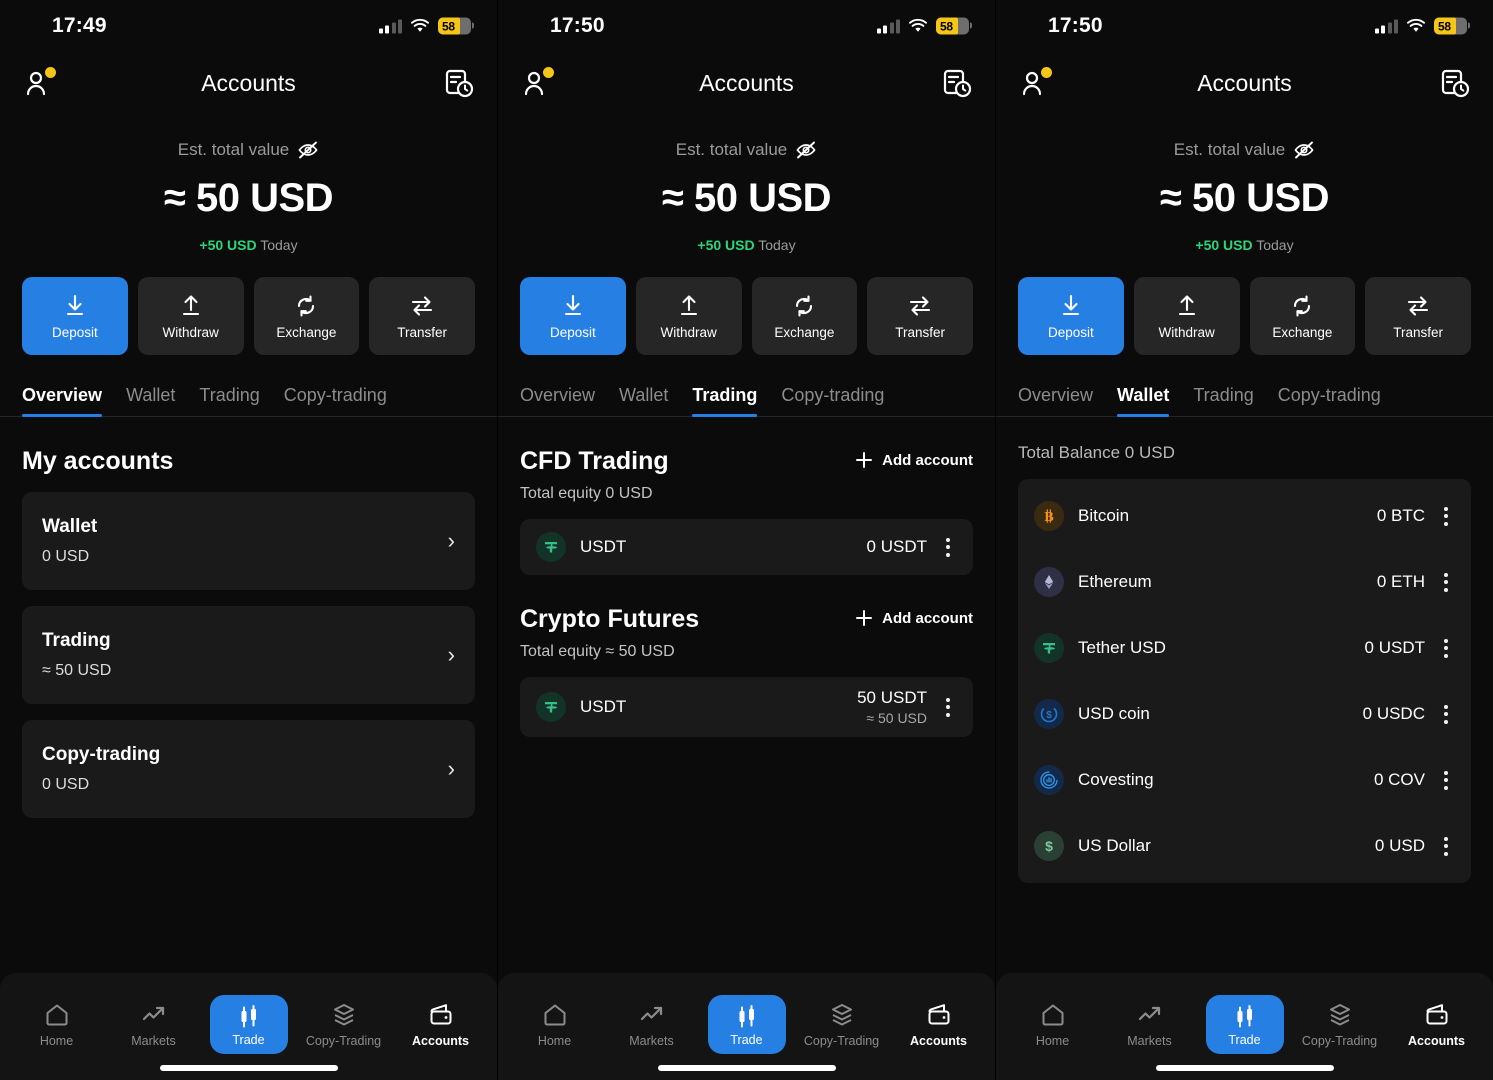  Describe the element at coordinates (746, 461) in the screenshot. I see `group-header-cfd: CFD Trading Add account` at that location.